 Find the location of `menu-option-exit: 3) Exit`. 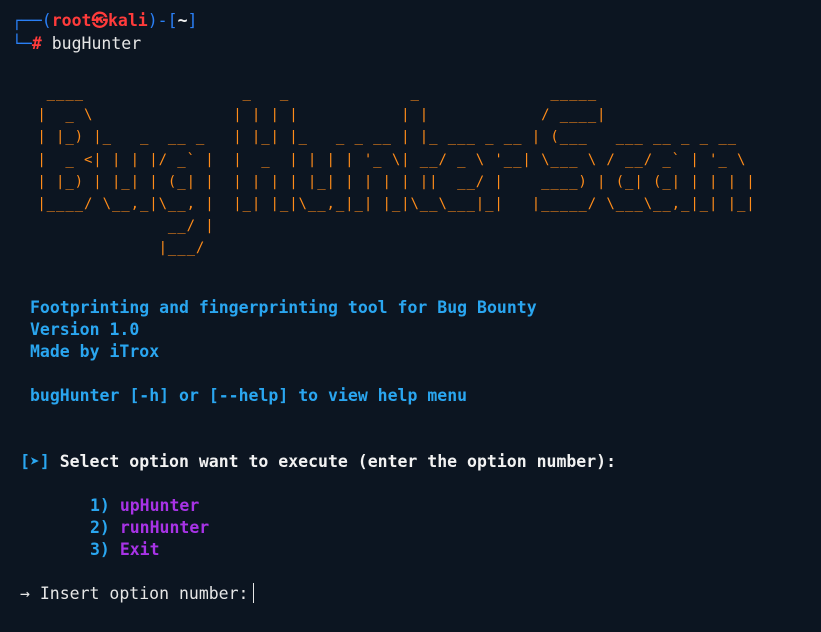

menu-option-exit: 3) Exit is located at coordinates (125, 550).